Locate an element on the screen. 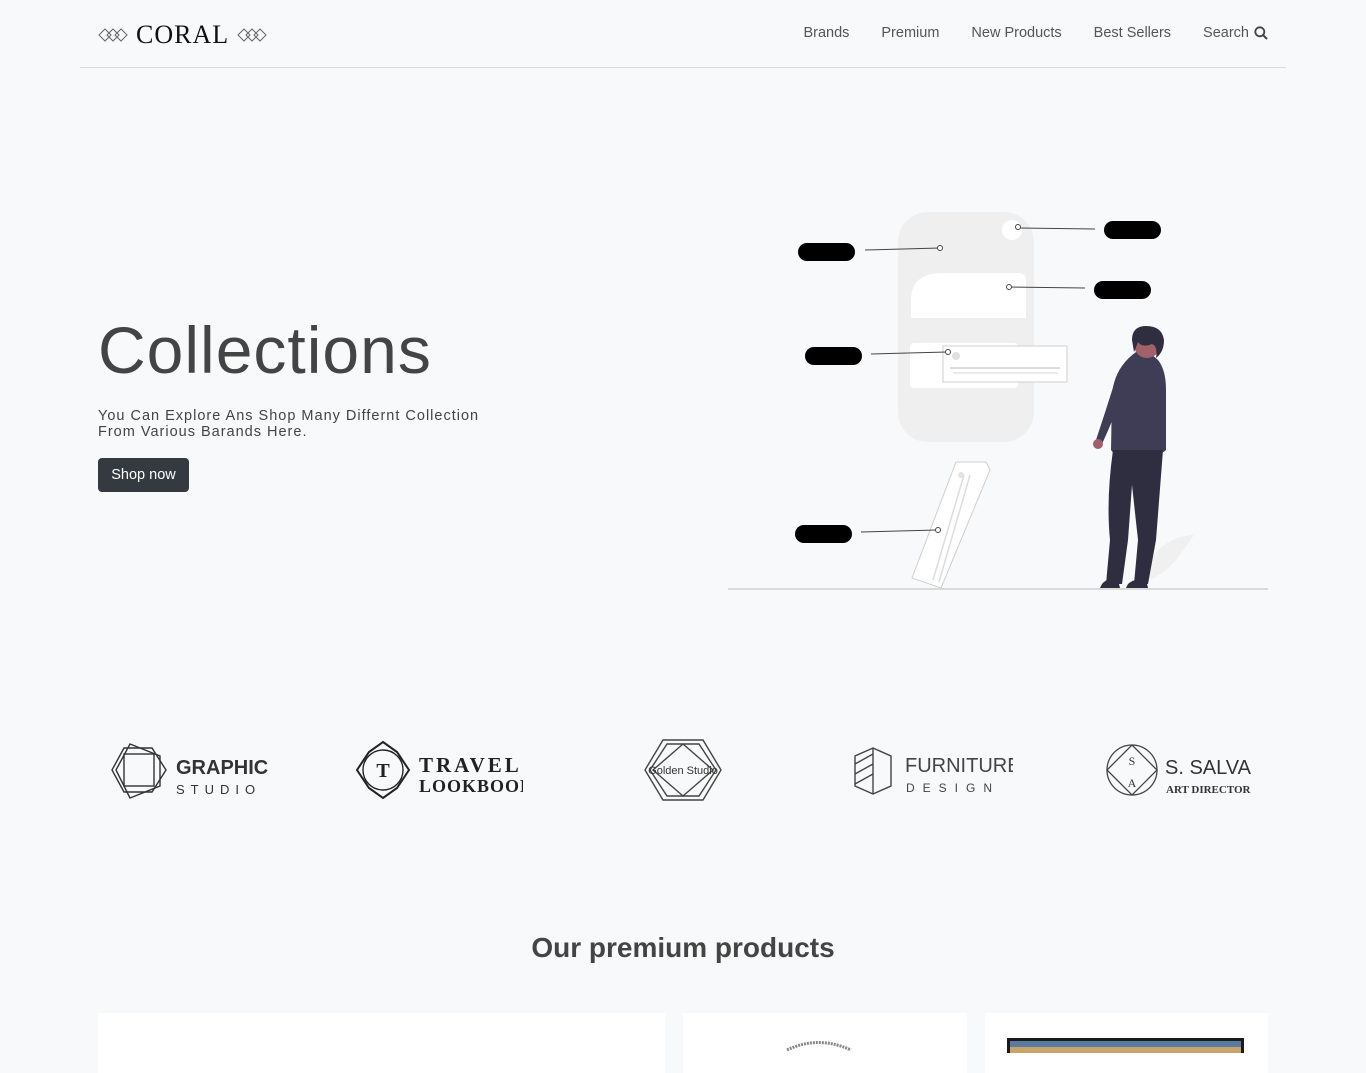 The width and height of the screenshot is (1366, 1073). nav-search-link: Search is located at coordinates (1235, 33).